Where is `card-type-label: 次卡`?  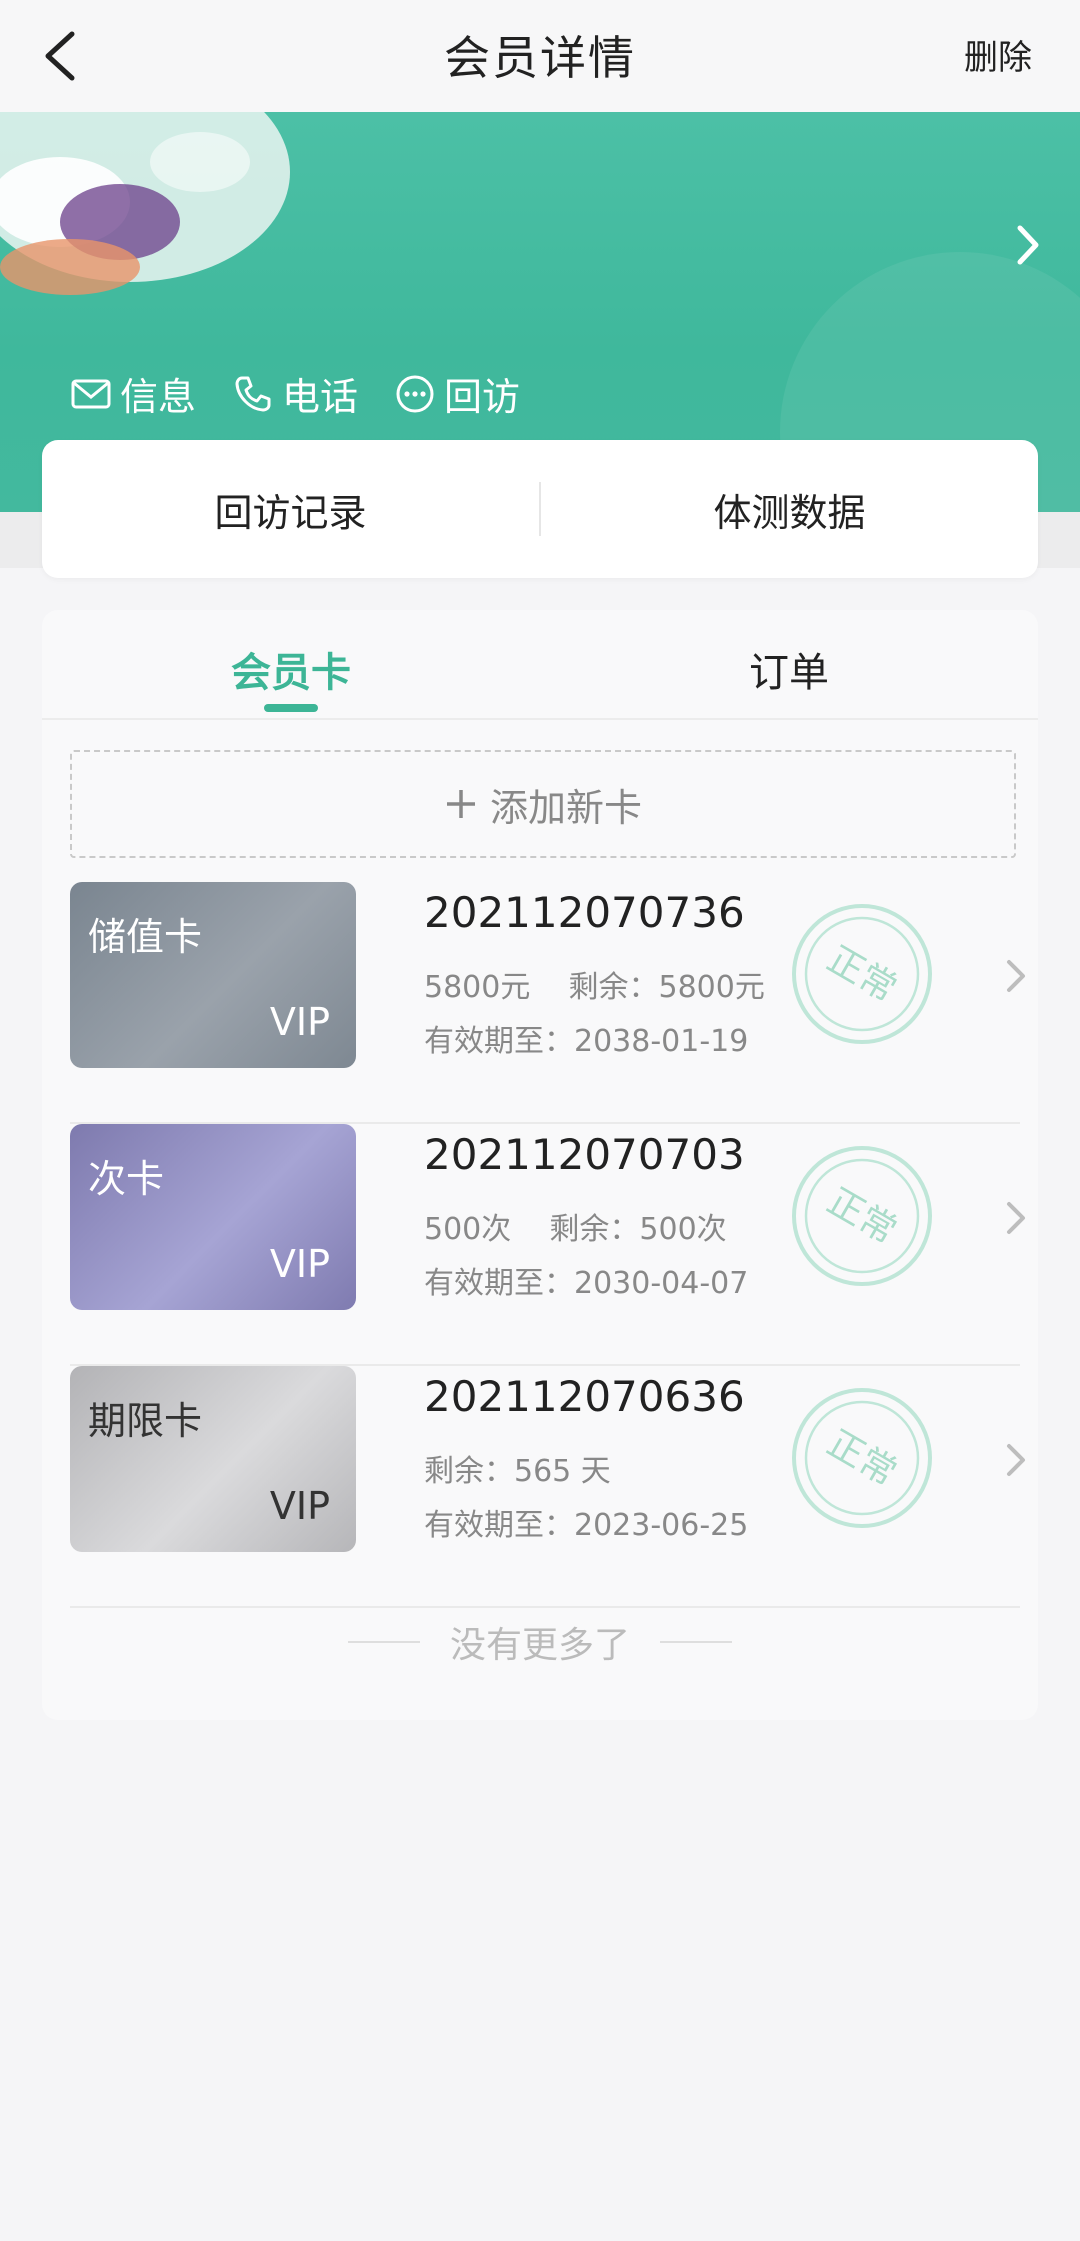 card-type-label: 次卡 is located at coordinates (126, 1179).